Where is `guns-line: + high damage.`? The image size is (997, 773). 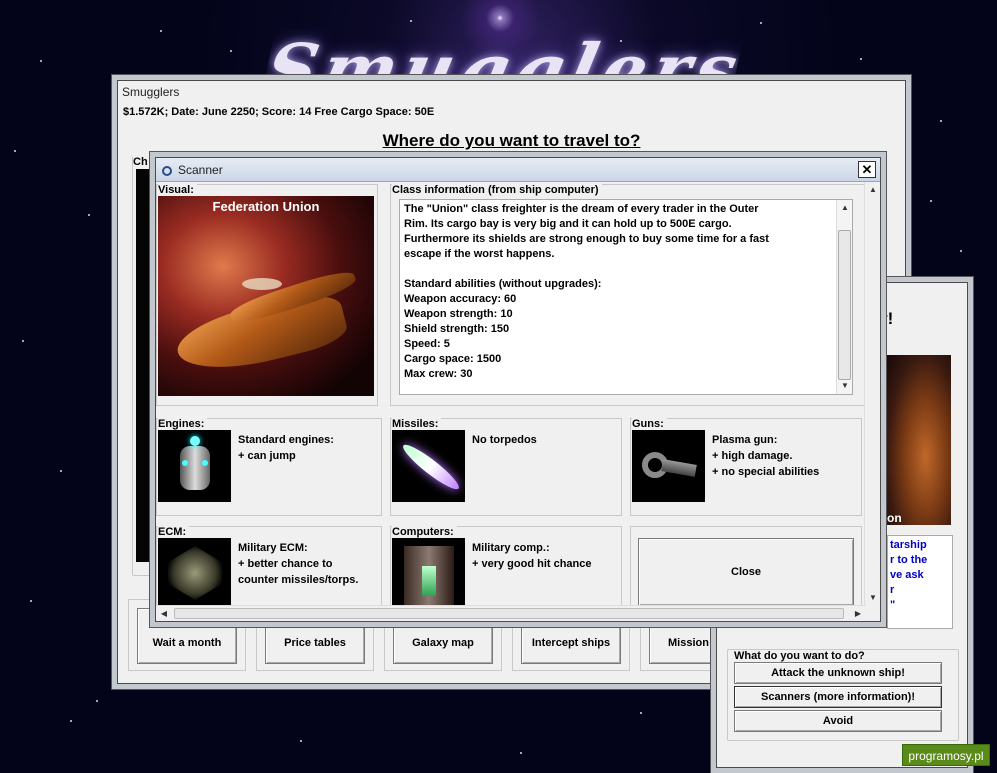
guns-line: + high damage. is located at coordinates (752, 456).